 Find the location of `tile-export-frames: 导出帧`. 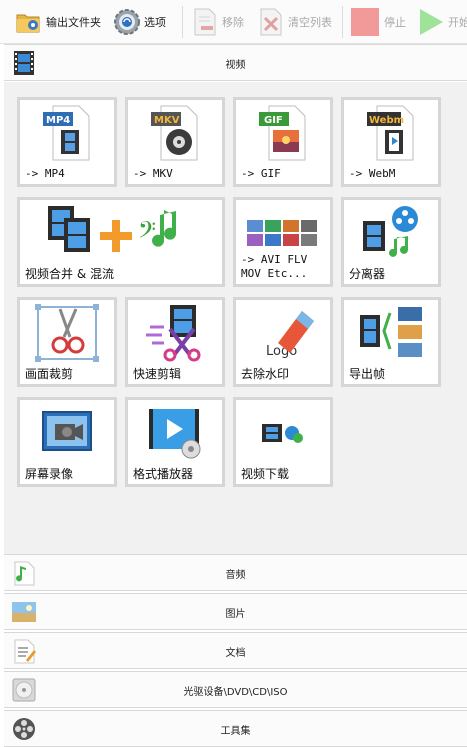

tile-export-frames: 导出帧 is located at coordinates (391, 342).